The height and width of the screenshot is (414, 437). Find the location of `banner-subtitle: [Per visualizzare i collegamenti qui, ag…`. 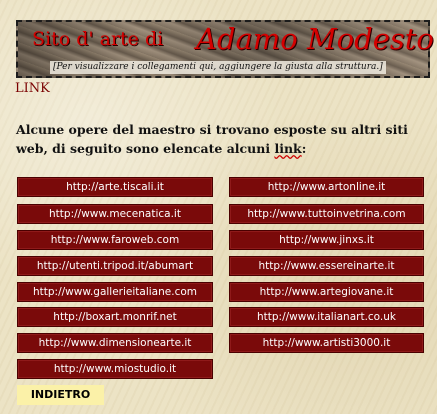

banner-subtitle: [Per visualizzare i collegamenti qui, ag… is located at coordinates (218, 67).